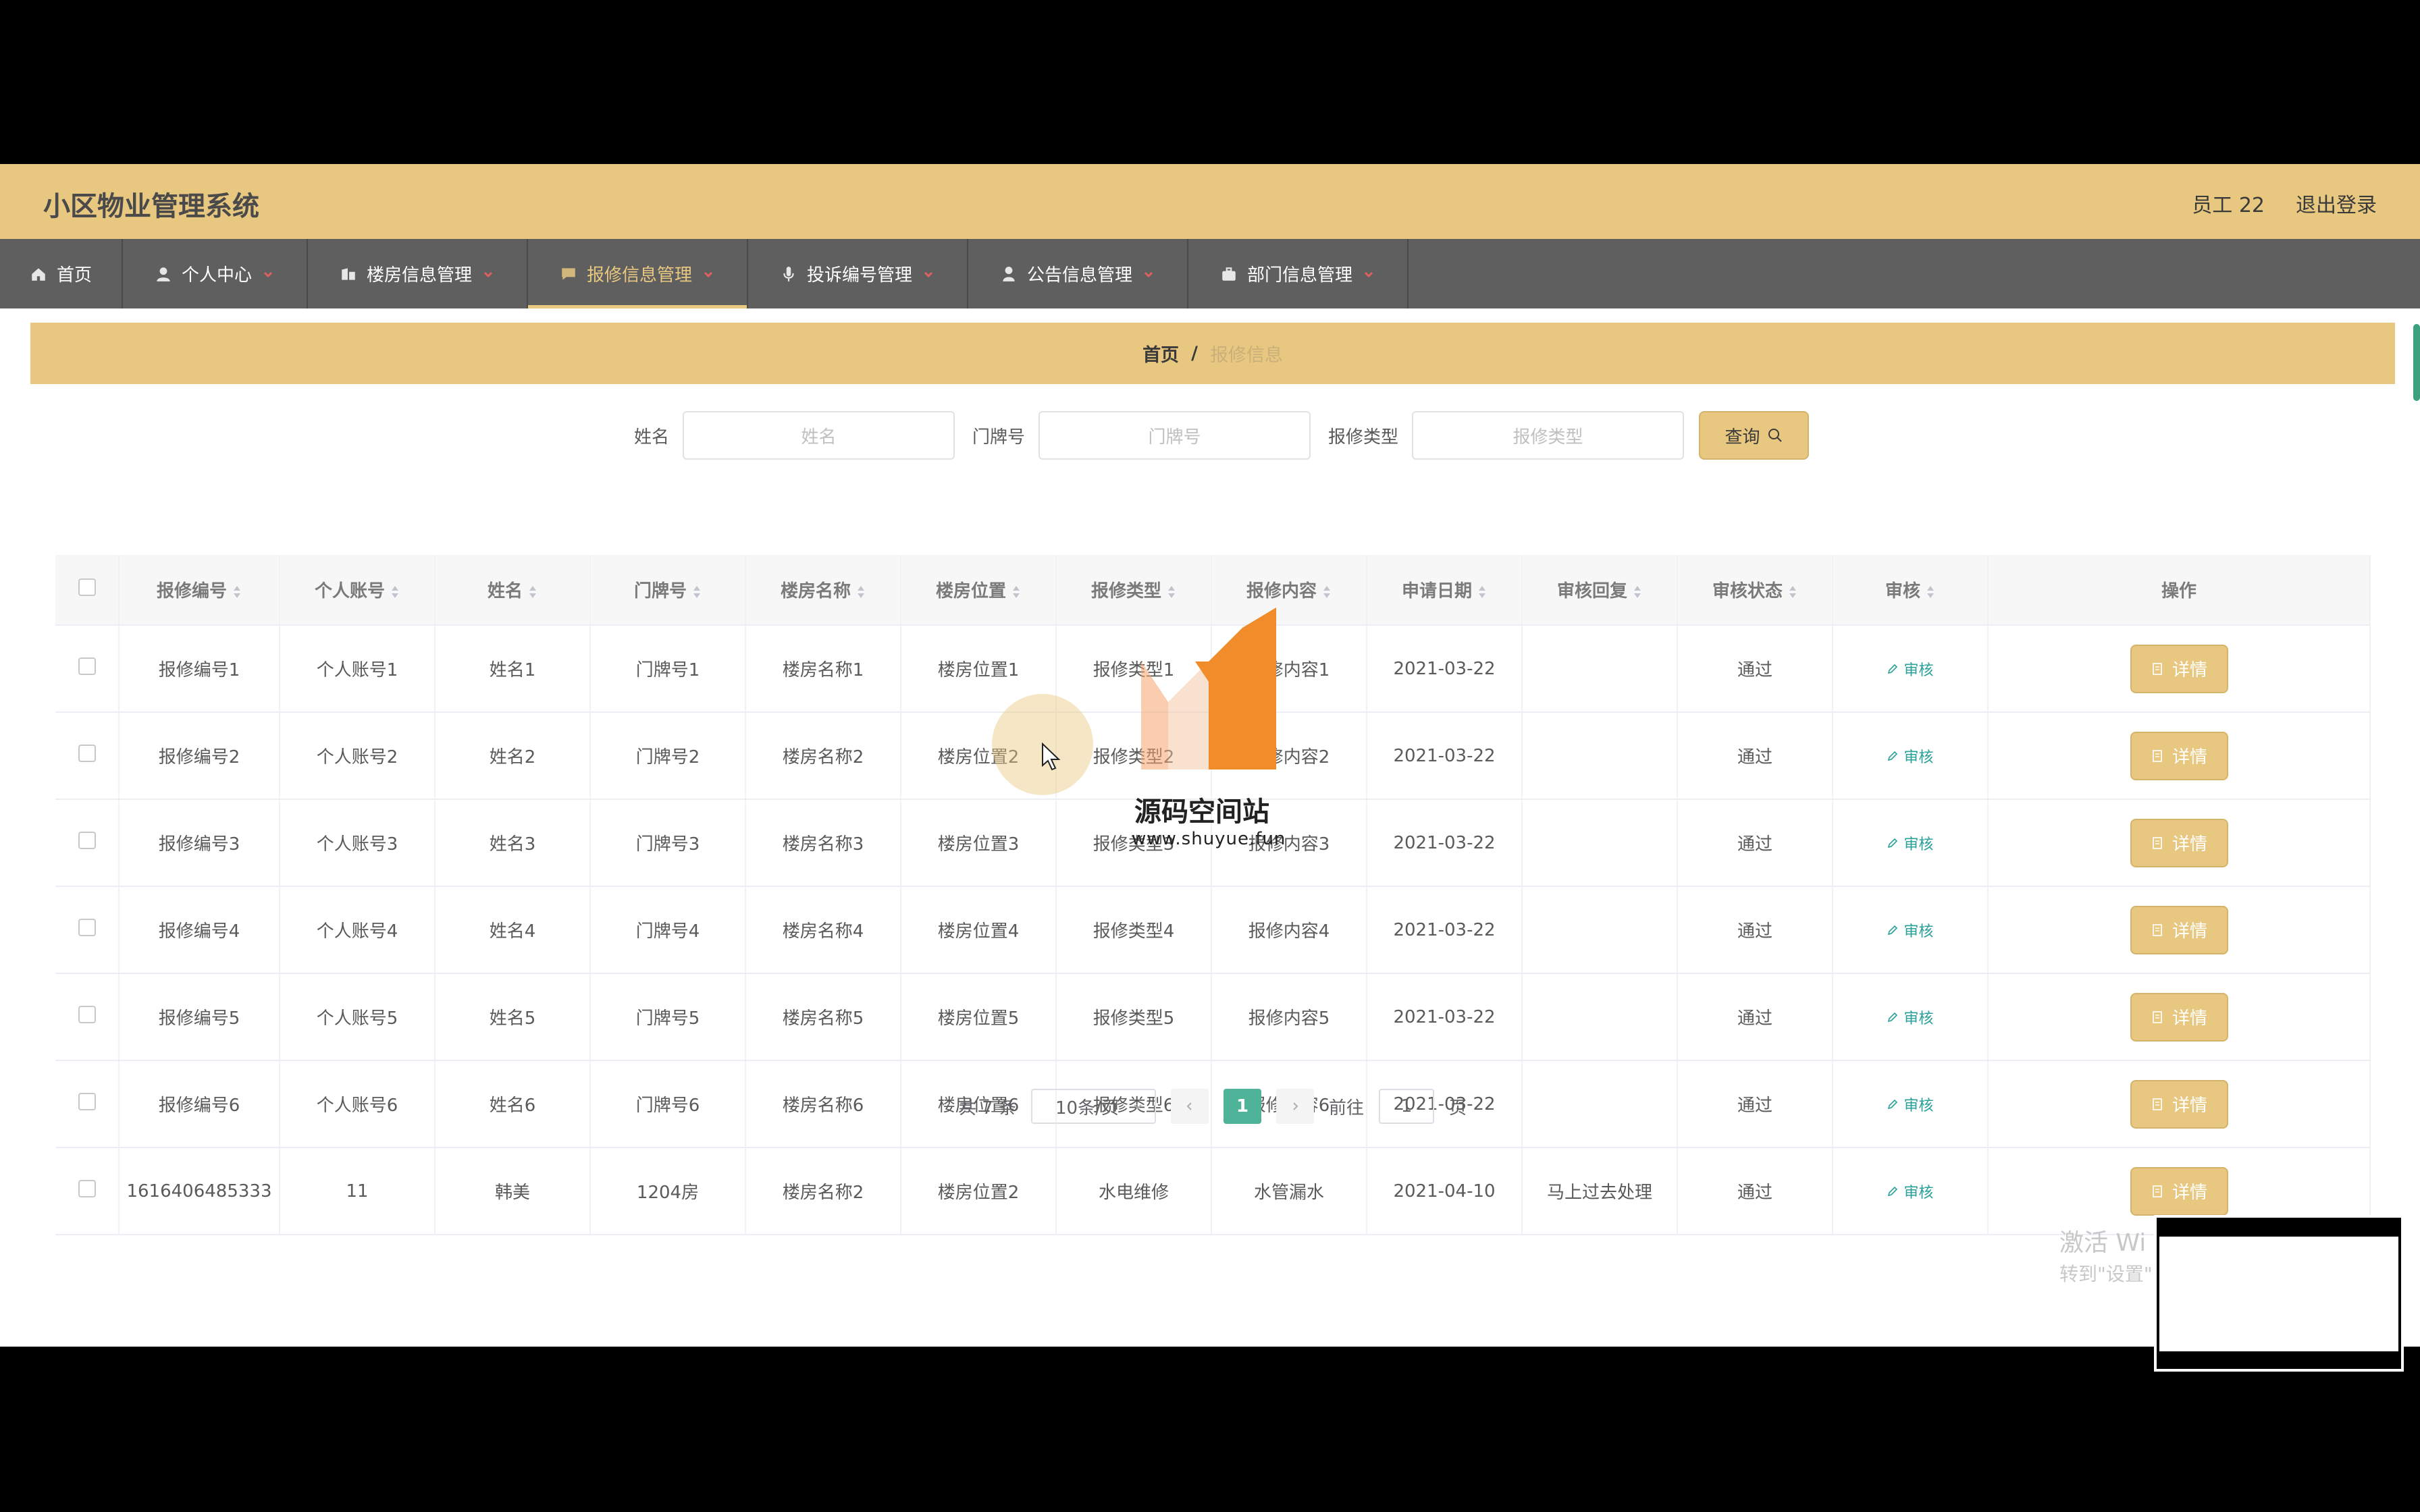 The image size is (2420, 1512). I want to click on chevron-right-icon, so click(1295, 1106).